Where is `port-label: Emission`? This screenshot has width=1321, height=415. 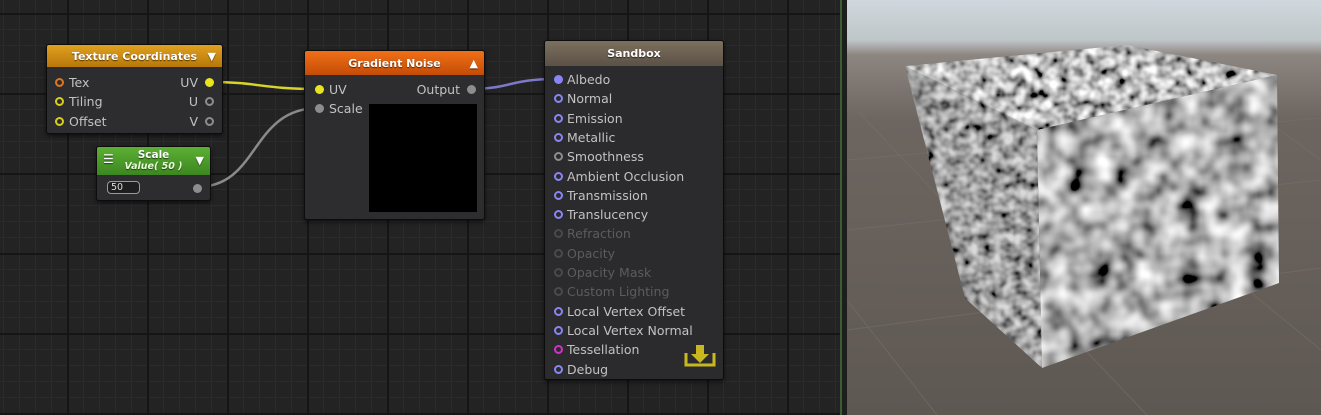 port-label: Emission is located at coordinates (595, 118).